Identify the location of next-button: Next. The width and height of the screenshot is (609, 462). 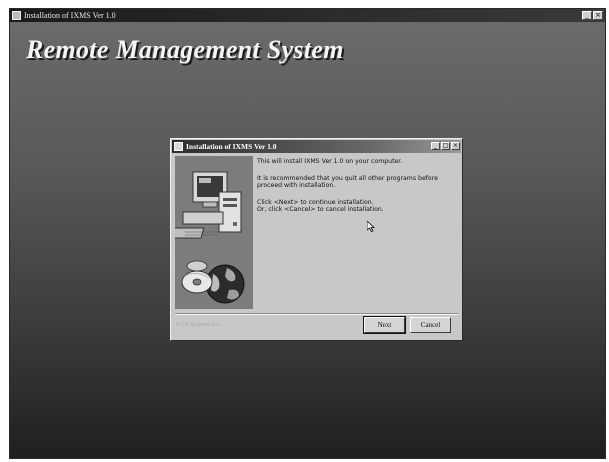
(384, 325).